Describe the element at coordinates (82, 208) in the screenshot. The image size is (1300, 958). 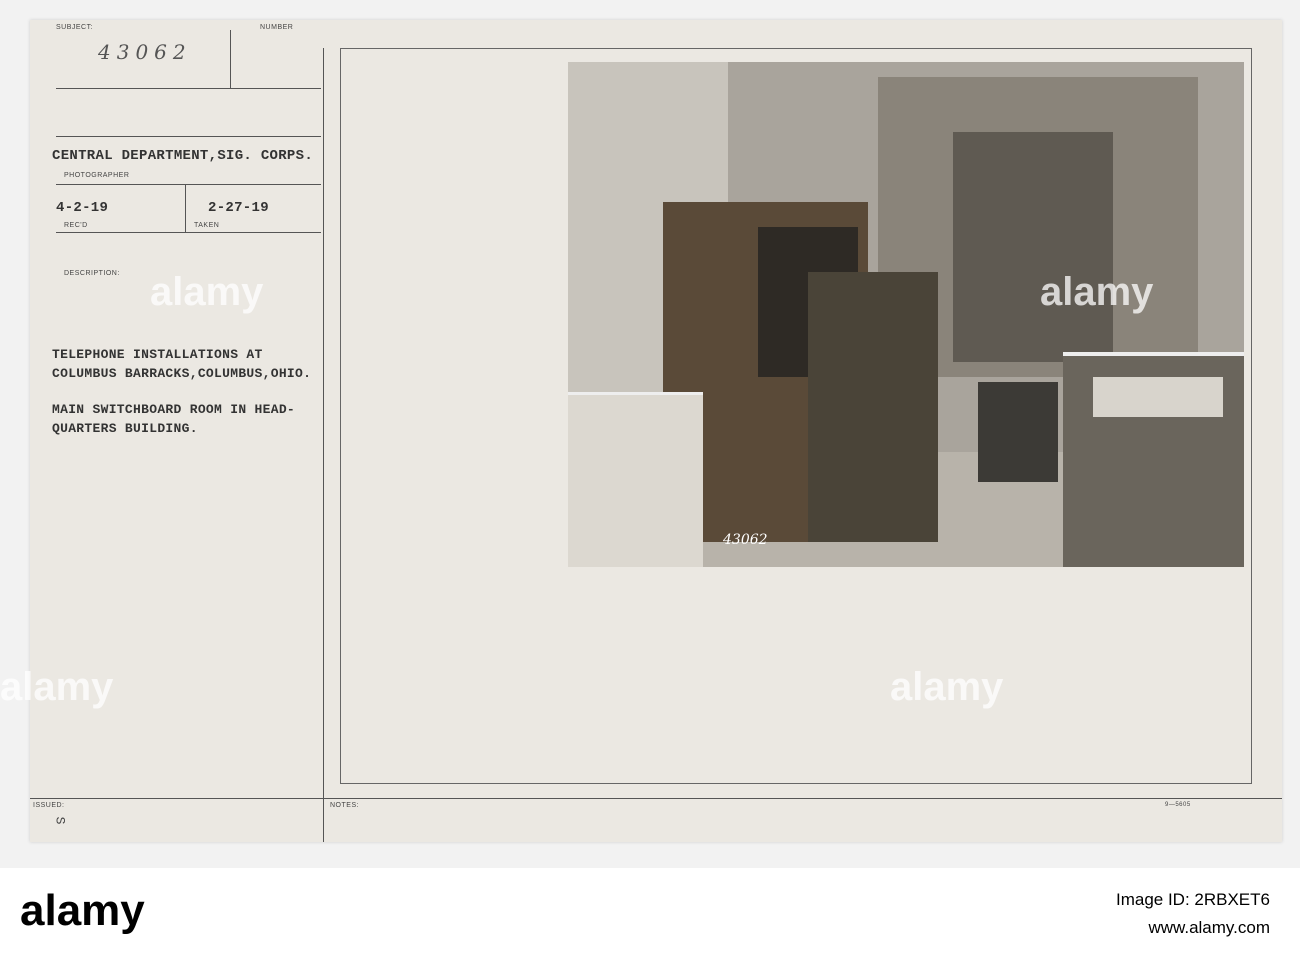
I see `recd-date: 4-2-19` at that location.